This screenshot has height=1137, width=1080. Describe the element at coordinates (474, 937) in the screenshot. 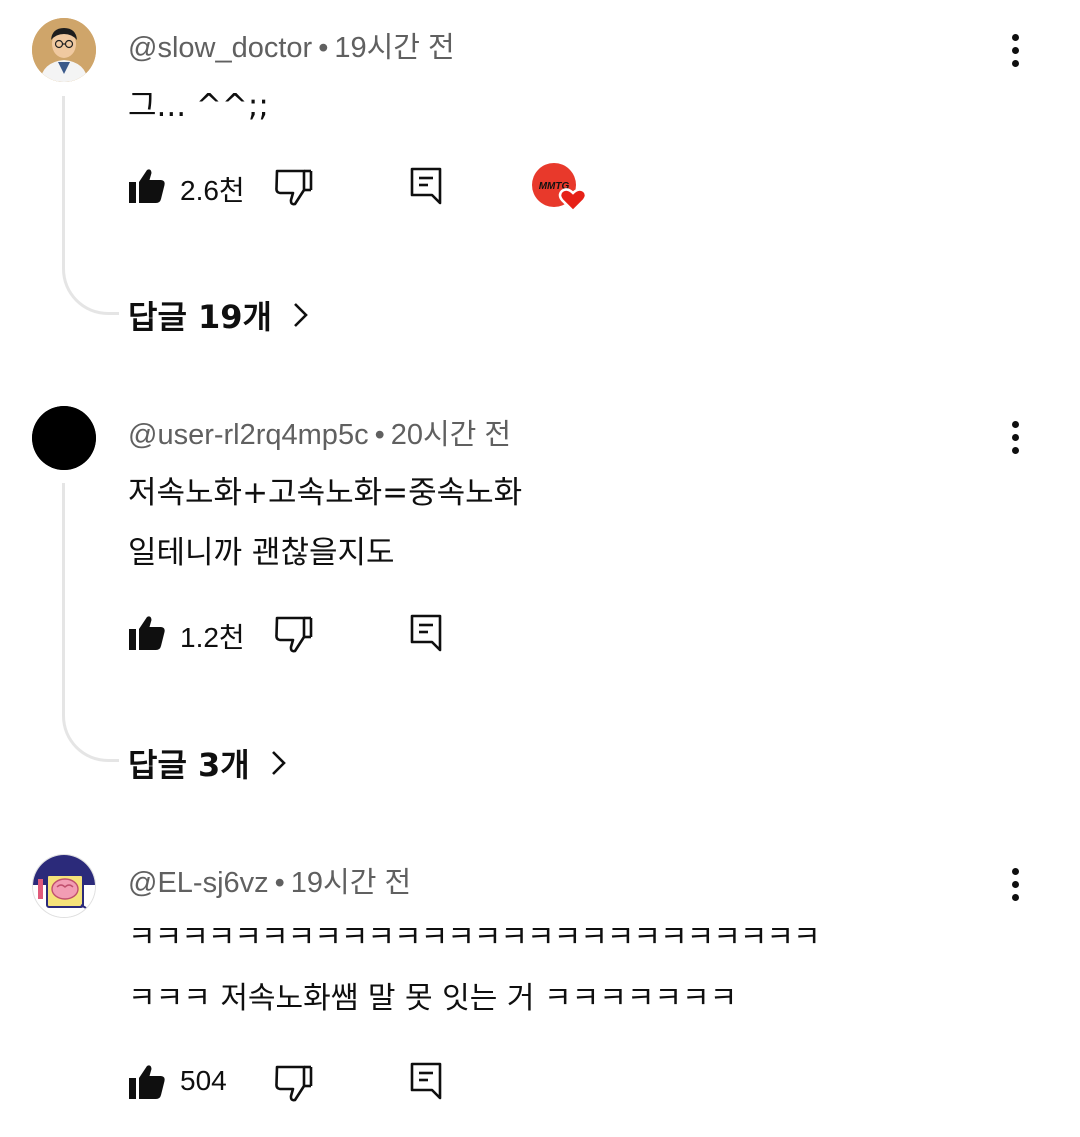

I see `comment-text-line-1: ㅋㅋㅋㅋㅋㅋㅋㅋㅋㅋㅋㅋㅋㅋㅋㅋㅋㅋㅋㅋㅋㅋㅋㅋㅋㅋ` at that location.